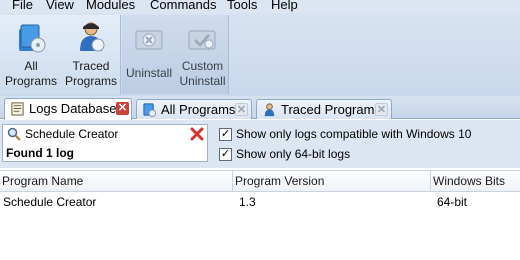 Image resolution: width=520 pixels, height=260 pixels. Describe the element at coordinates (73, 108) in the screenshot. I see `tab-logs-database-label: Logs Database` at that location.